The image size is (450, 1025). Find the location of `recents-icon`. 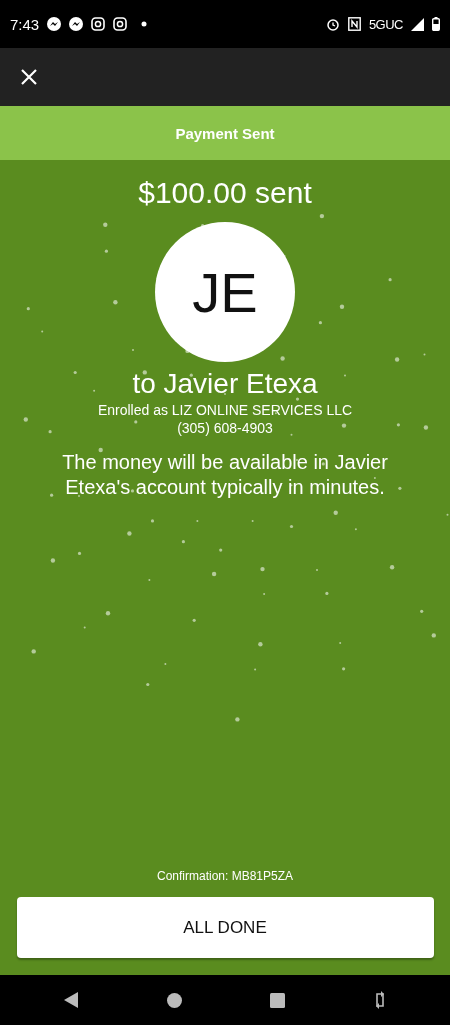

recents-icon is located at coordinates (278, 1000).